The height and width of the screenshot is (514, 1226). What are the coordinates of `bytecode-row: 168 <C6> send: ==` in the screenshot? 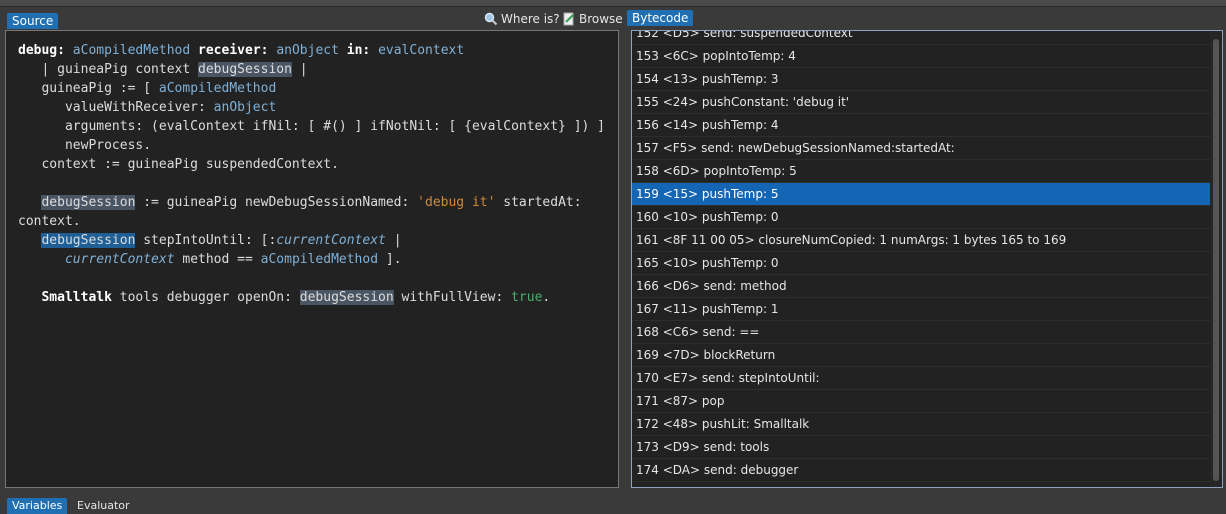 It's located at (927, 332).